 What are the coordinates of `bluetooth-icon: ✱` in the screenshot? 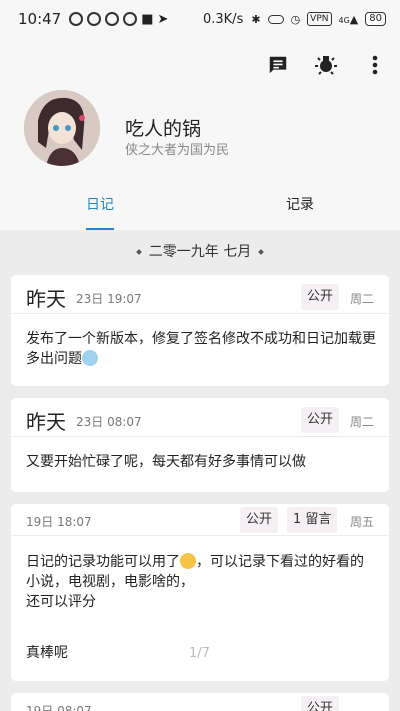 It's located at (256, 19).